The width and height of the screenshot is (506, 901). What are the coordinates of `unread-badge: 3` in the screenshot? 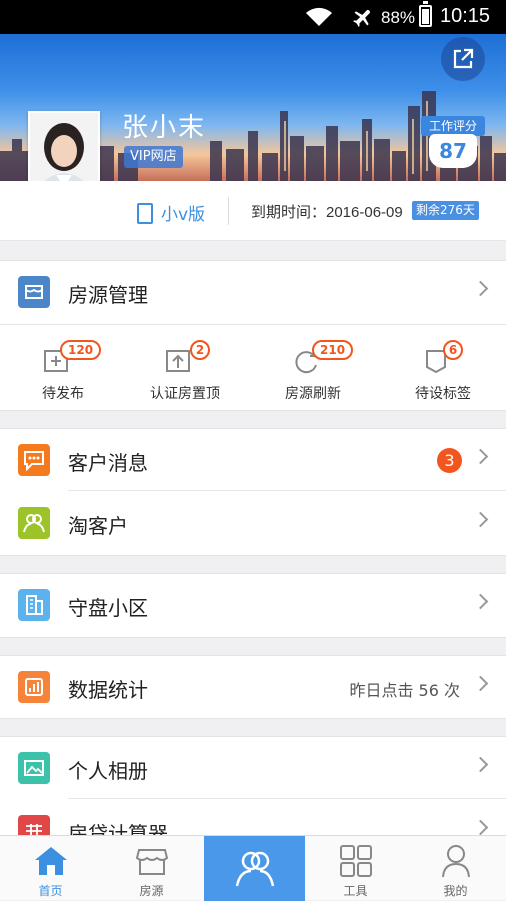 It's located at (449, 460).